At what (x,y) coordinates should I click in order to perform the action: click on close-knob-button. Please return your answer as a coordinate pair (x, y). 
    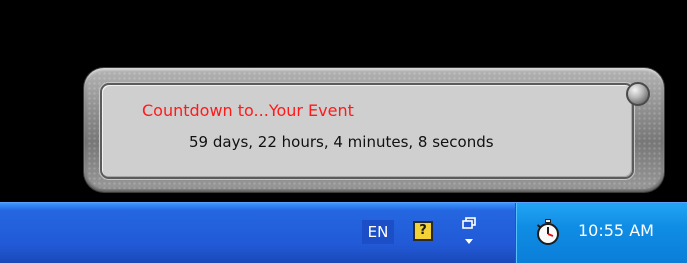
    Looking at the image, I should click on (638, 94).